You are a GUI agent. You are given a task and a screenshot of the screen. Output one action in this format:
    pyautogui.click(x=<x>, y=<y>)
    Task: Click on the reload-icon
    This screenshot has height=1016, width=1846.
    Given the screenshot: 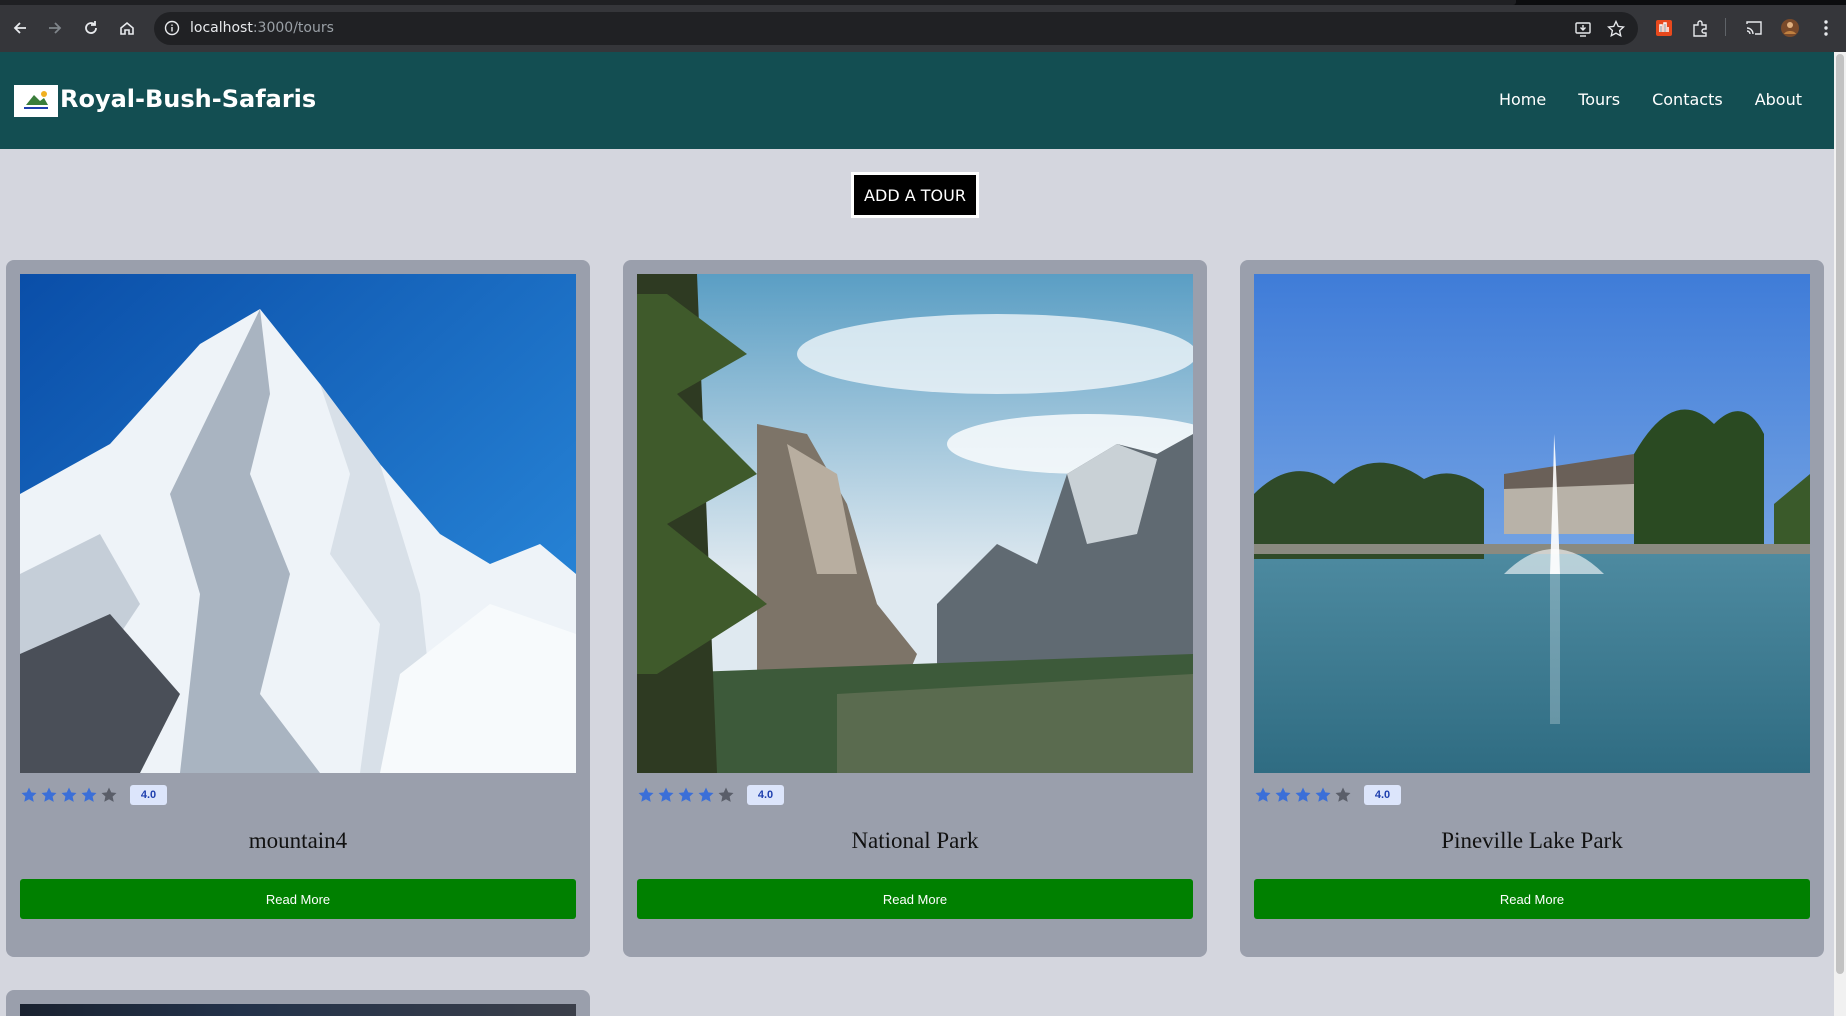 What is the action you would take?
    pyautogui.click(x=91, y=28)
    